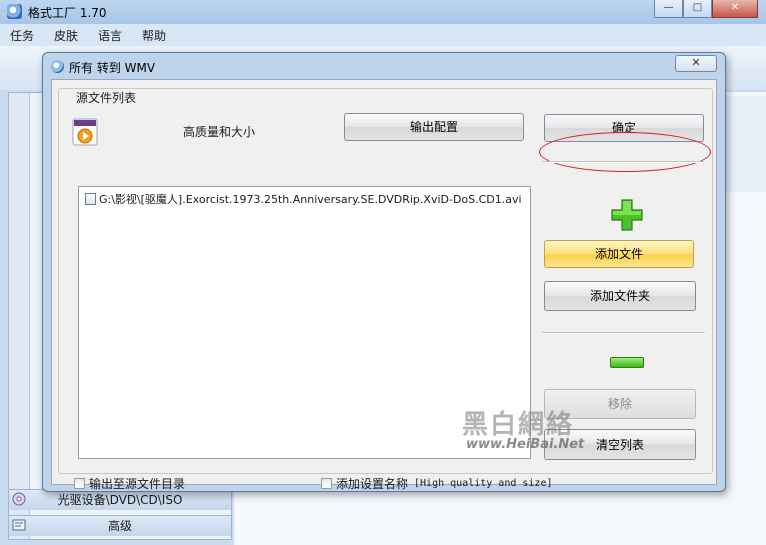  Describe the element at coordinates (735, 9) in the screenshot. I see `close-button: ✕` at that location.